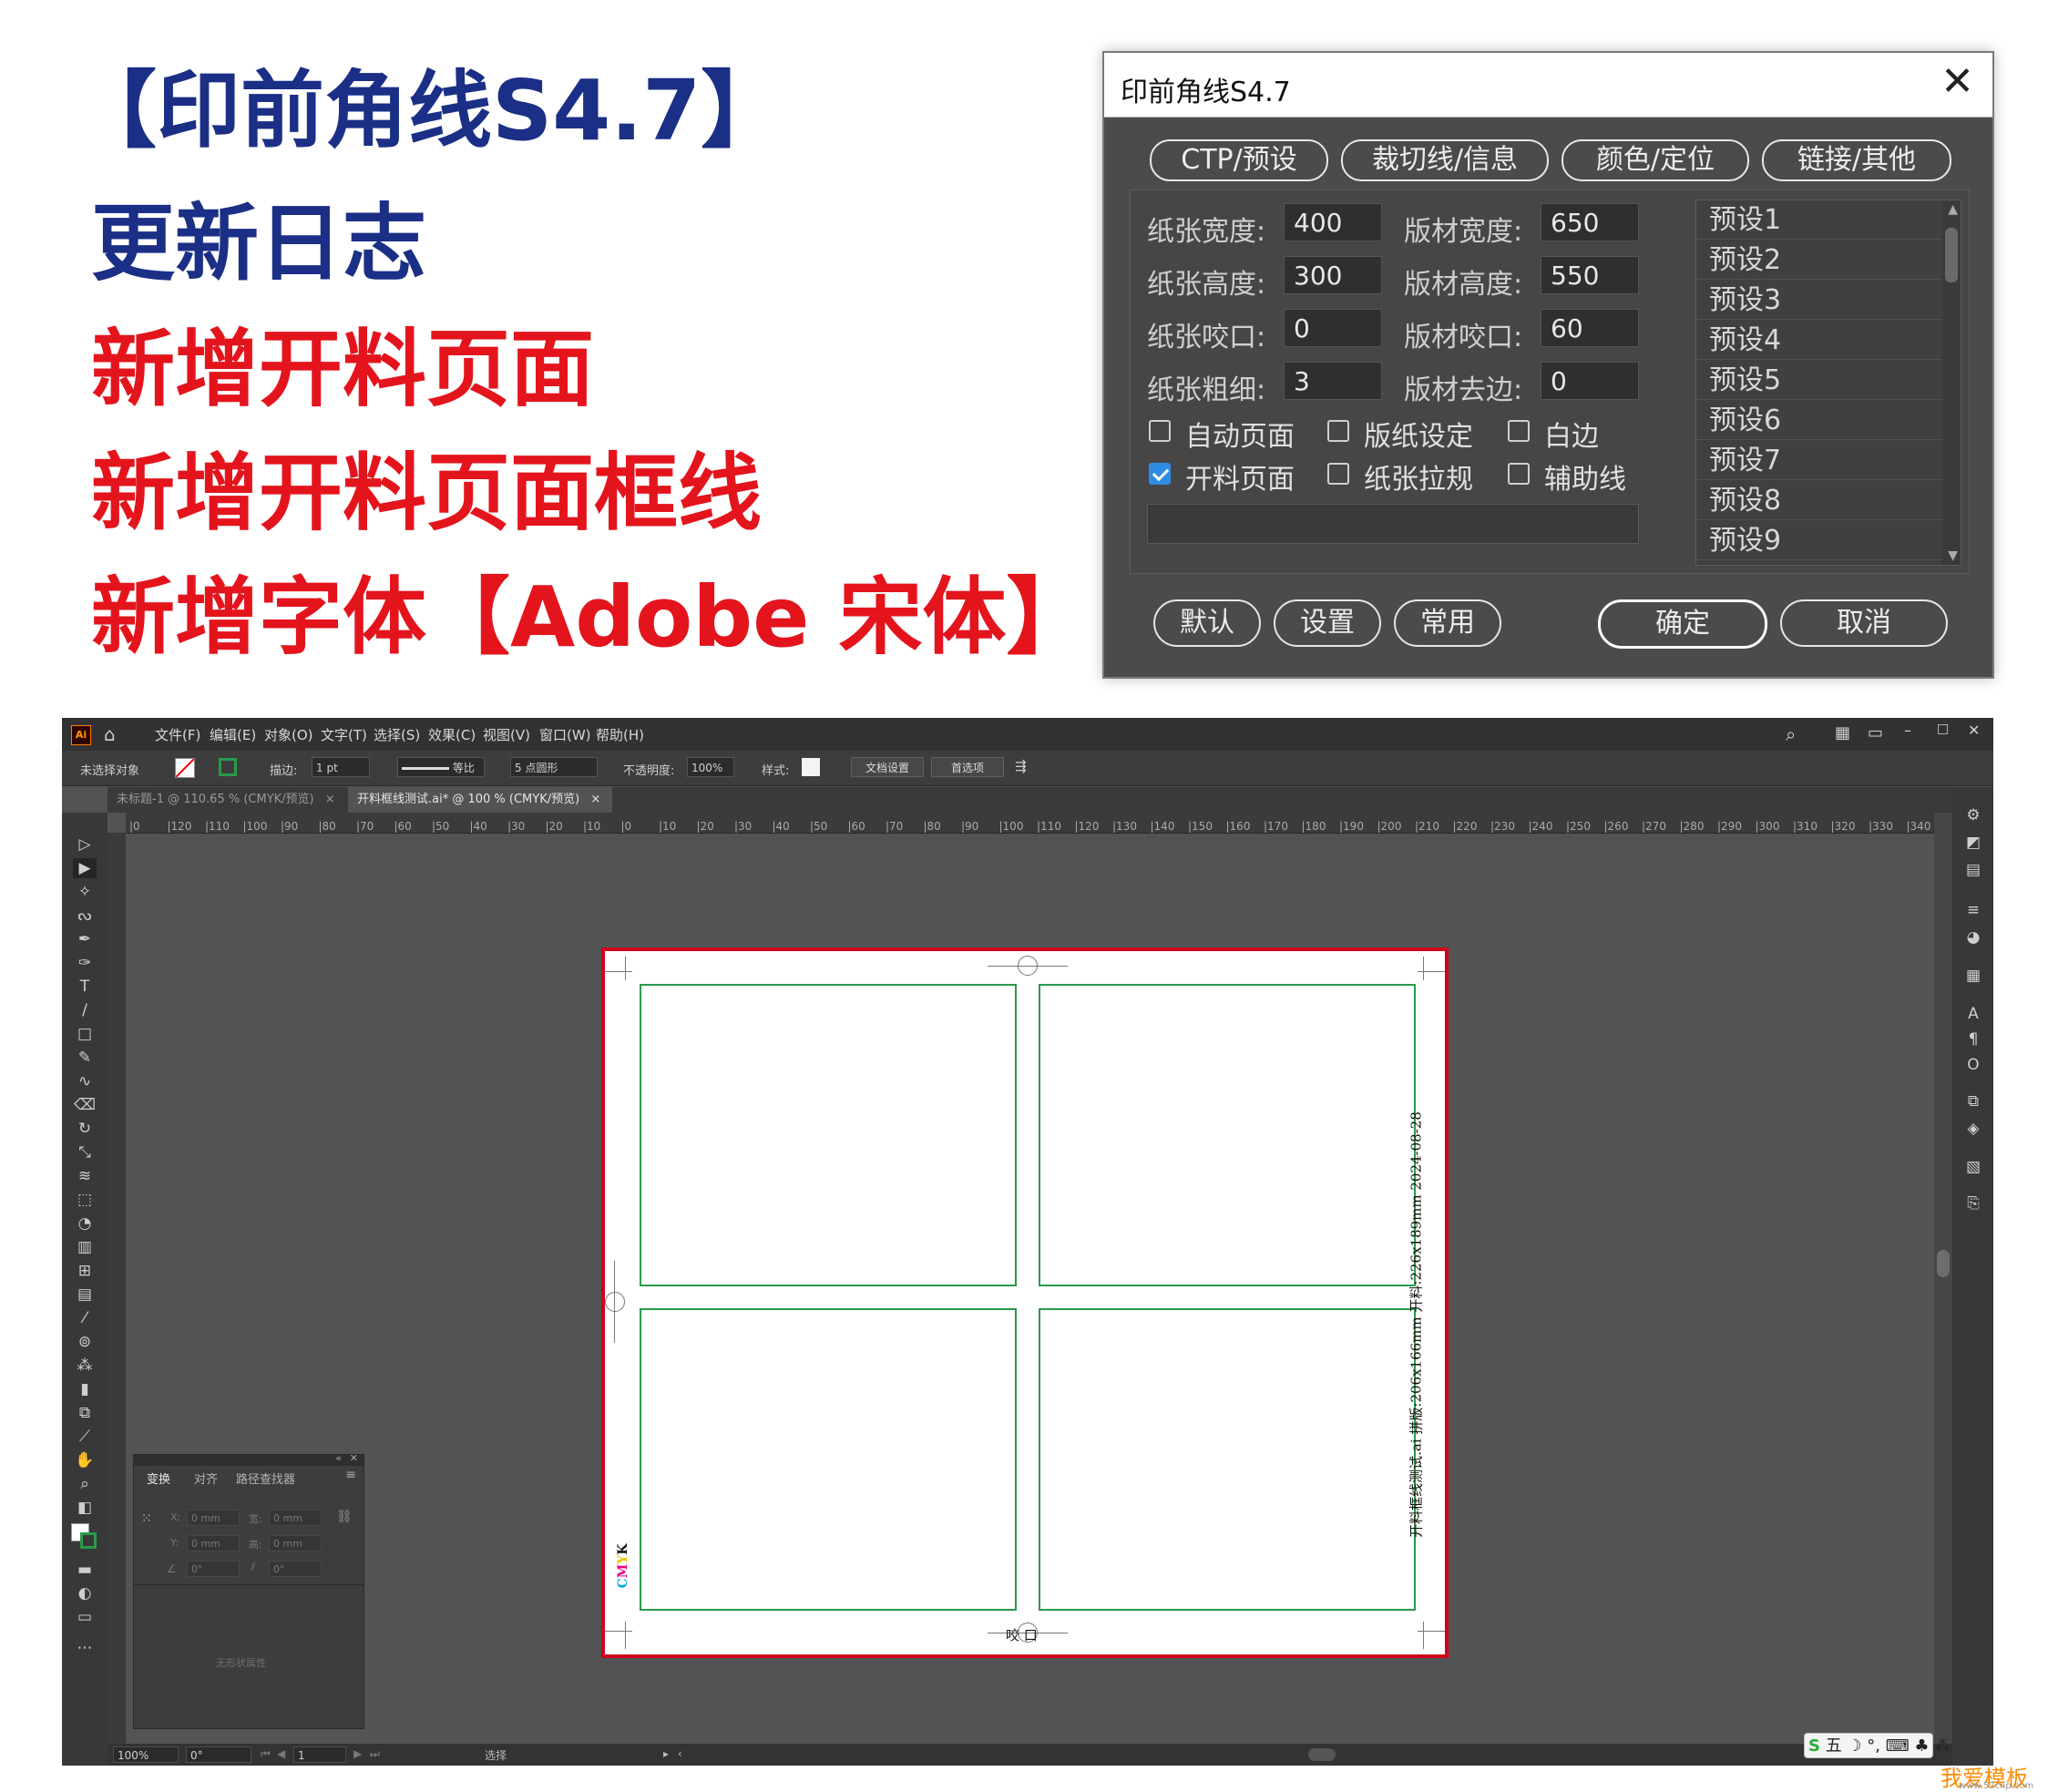 This screenshot has height=1792, width=2048. Describe the element at coordinates (1973, 1167) in the screenshot. I see `image-trace-icon: ▧` at that location.